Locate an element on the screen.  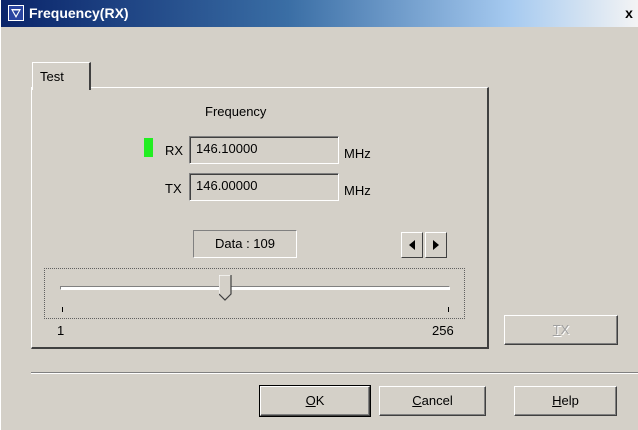
slider-thumb is located at coordinates (226, 288).